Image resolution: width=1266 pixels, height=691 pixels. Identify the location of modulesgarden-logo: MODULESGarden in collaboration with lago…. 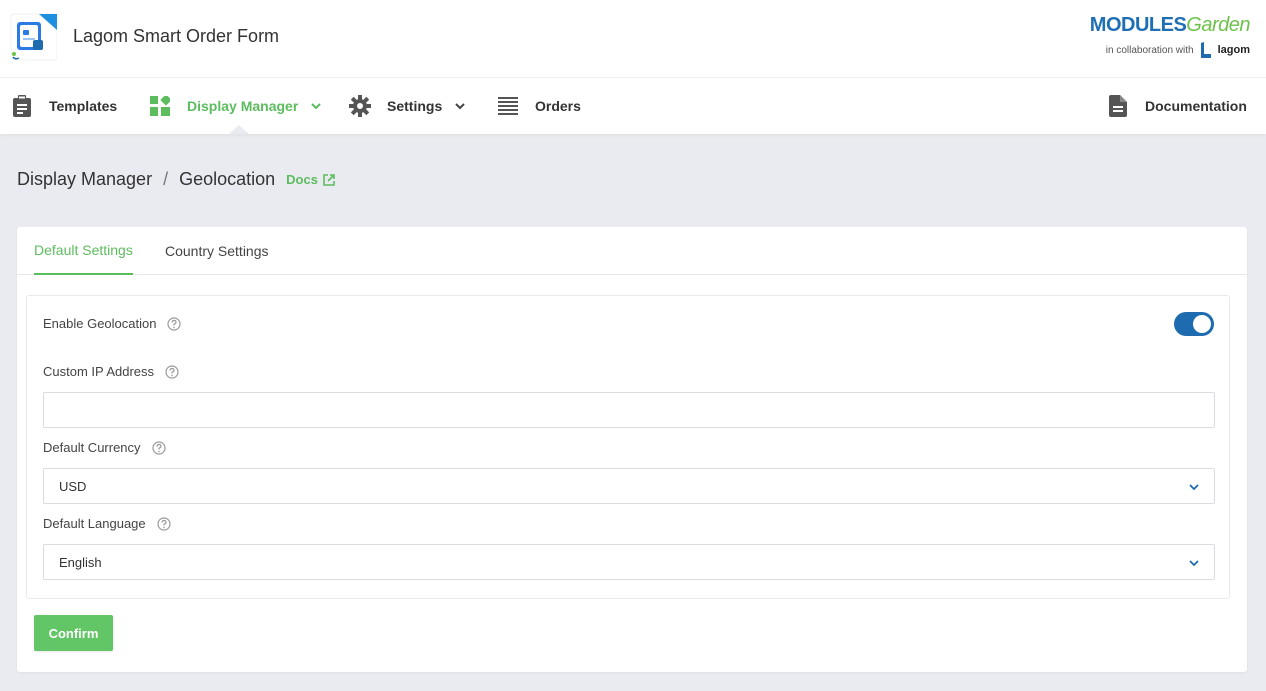
(1170, 37).